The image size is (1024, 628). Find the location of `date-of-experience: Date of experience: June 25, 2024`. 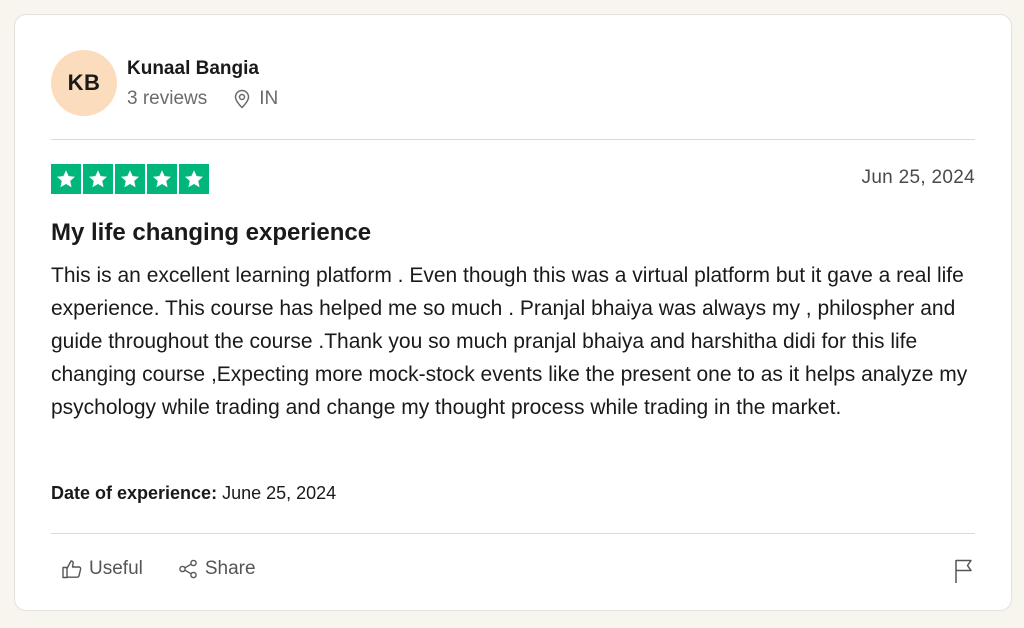

date-of-experience: Date of experience: June 25, 2024 is located at coordinates (193, 493).